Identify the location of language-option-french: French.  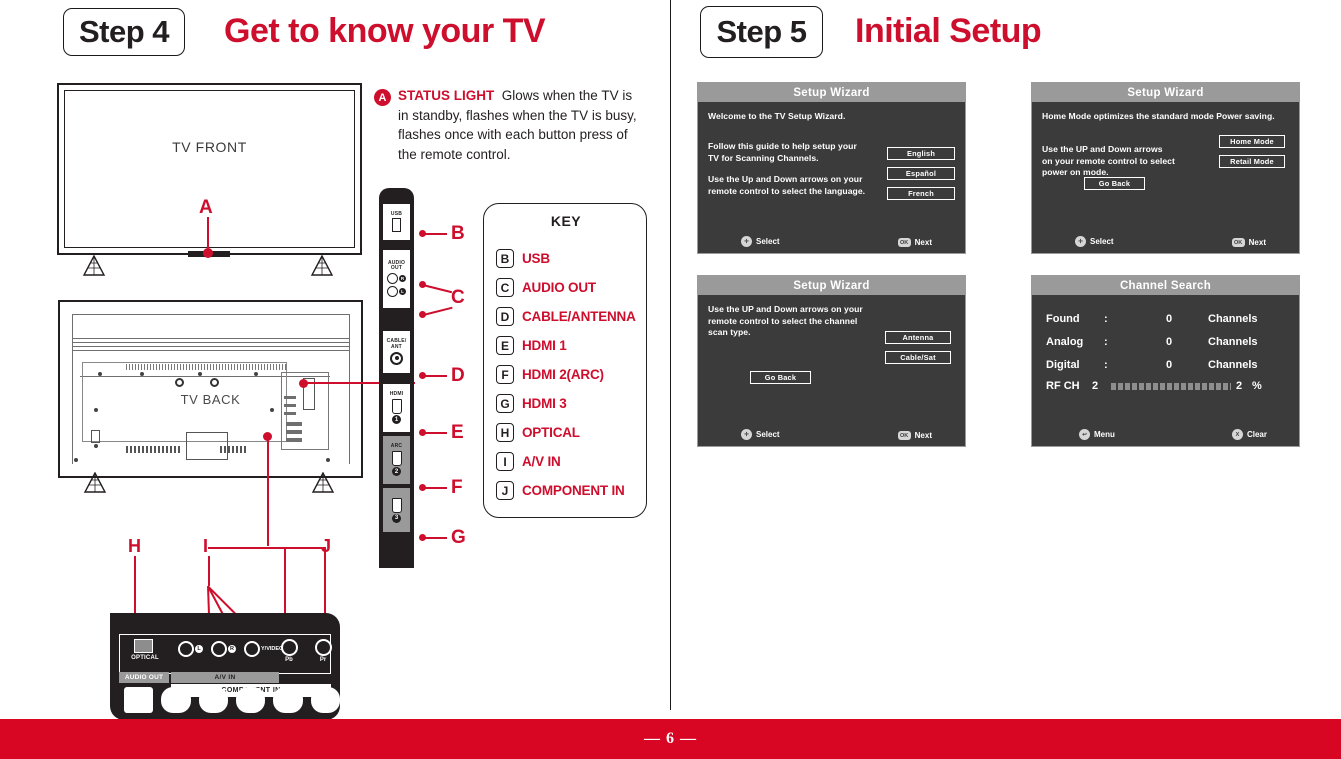
(921, 193).